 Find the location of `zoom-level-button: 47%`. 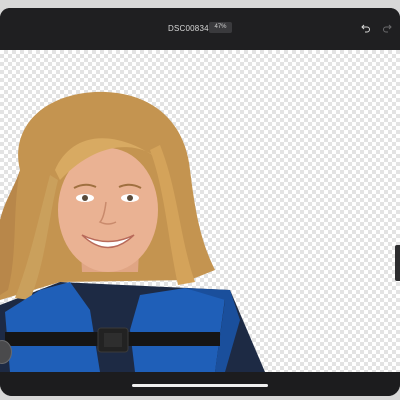

zoom-level-button: 47% is located at coordinates (220, 27).